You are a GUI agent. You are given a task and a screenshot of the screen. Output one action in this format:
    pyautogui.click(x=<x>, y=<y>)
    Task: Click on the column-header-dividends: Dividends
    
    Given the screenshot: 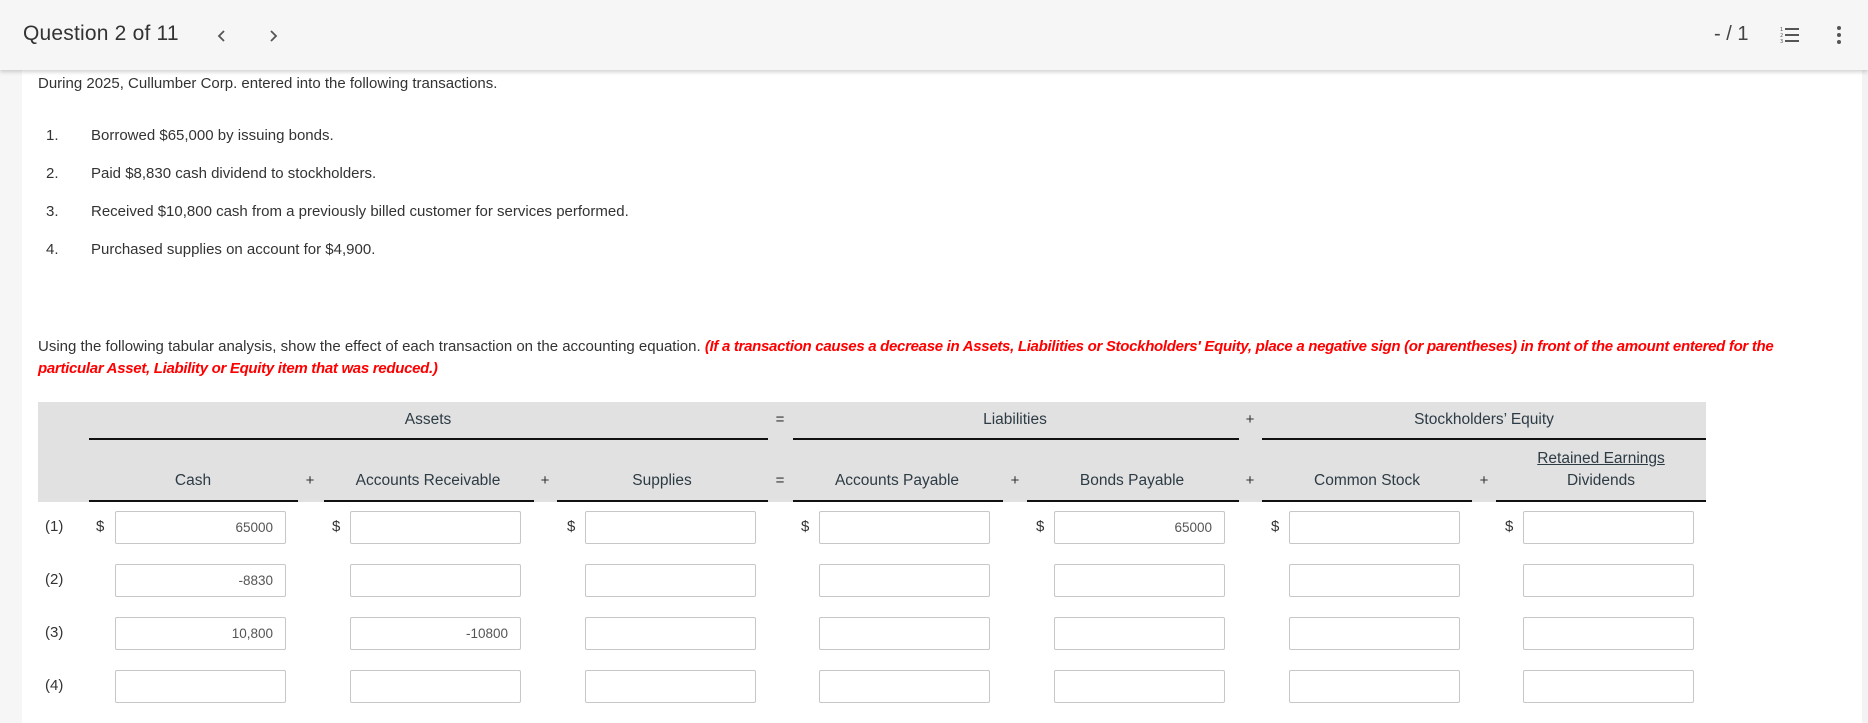 What is the action you would take?
    pyautogui.click(x=1601, y=480)
    